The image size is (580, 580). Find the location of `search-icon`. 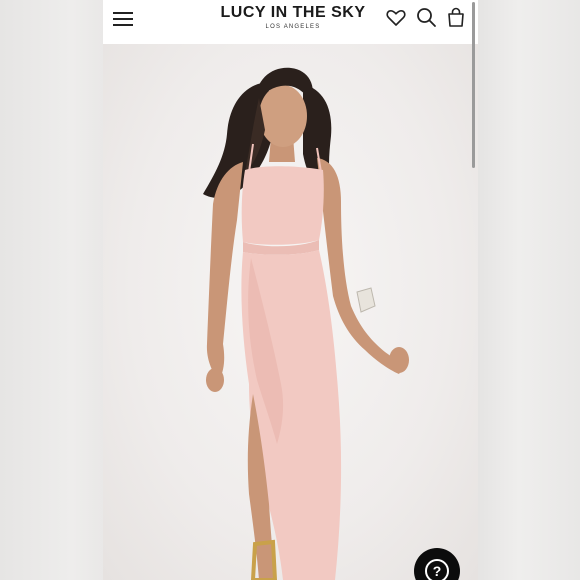

search-icon is located at coordinates (426, 17).